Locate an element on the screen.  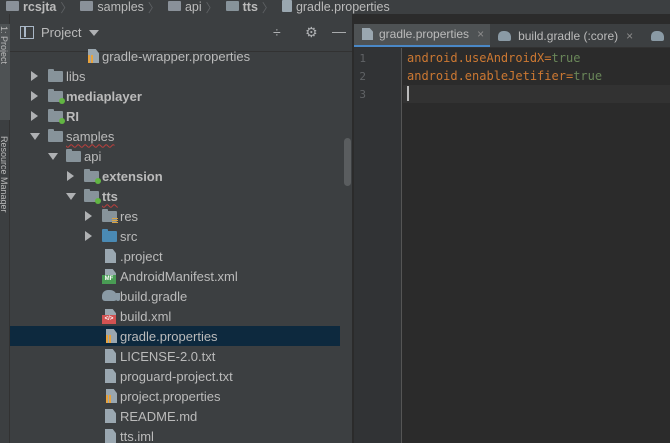
left-tool-window-strip: 1: Project Resource Manager is located at coordinates (5, 228).